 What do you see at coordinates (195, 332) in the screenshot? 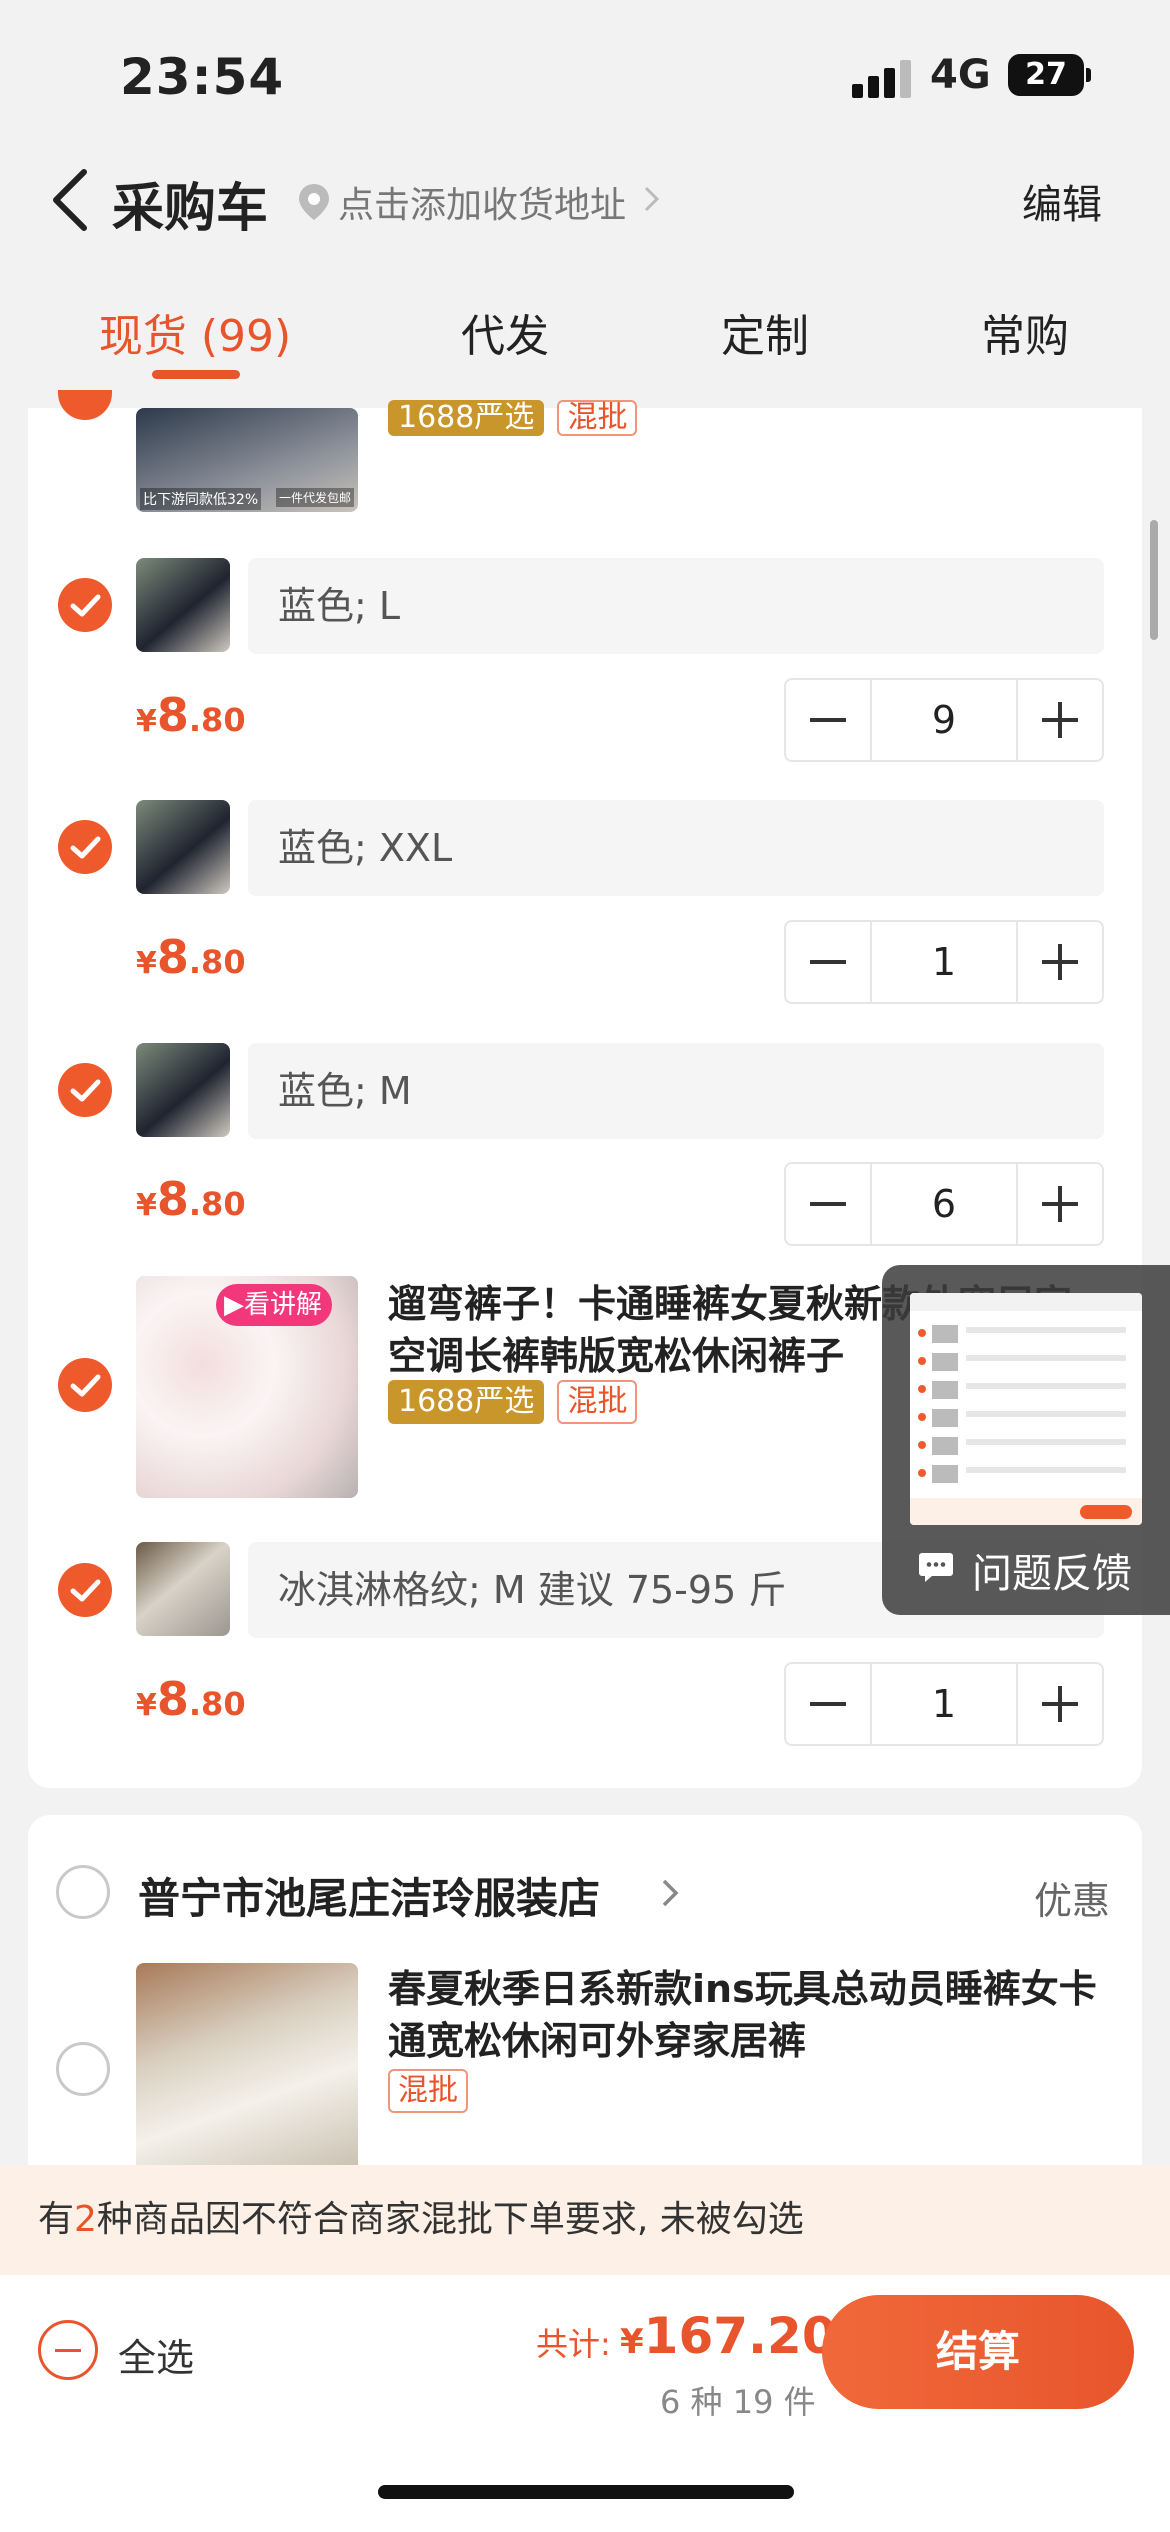
I see `tab-in-stock: 现货 (99)` at bounding box center [195, 332].